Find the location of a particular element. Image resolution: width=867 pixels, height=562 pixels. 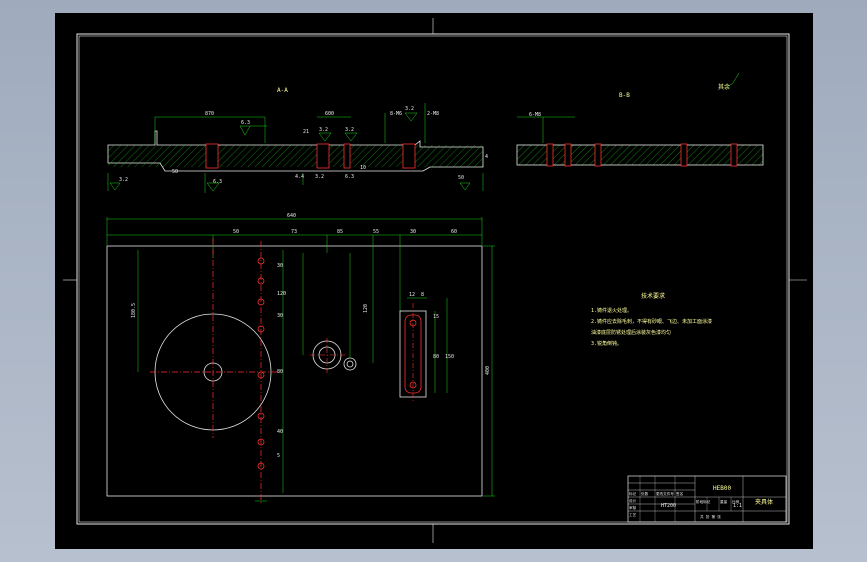

top-dim-4: 3.2 is located at coordinates (349, 130).